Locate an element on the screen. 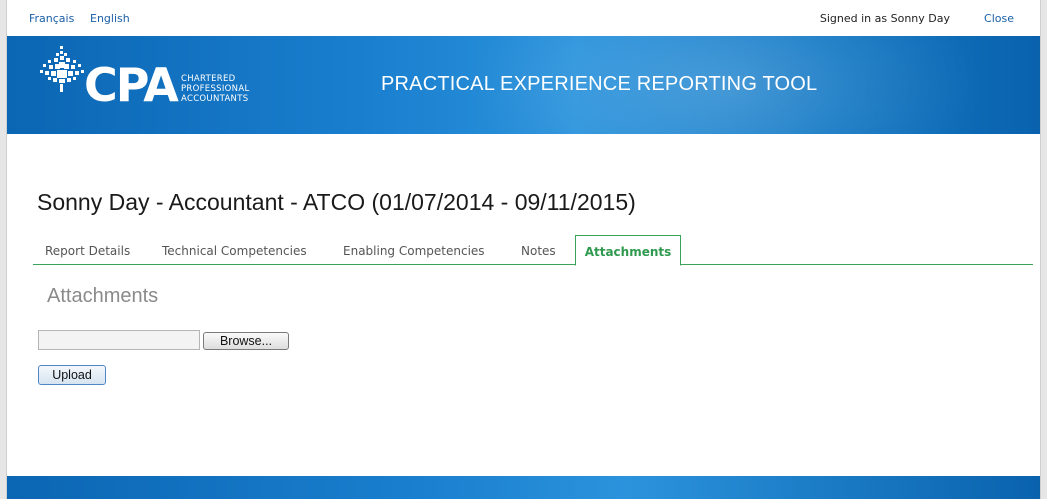 This screenshot has height=499, width=1047. section-title: Attachments is located at coordinates (103, 296).